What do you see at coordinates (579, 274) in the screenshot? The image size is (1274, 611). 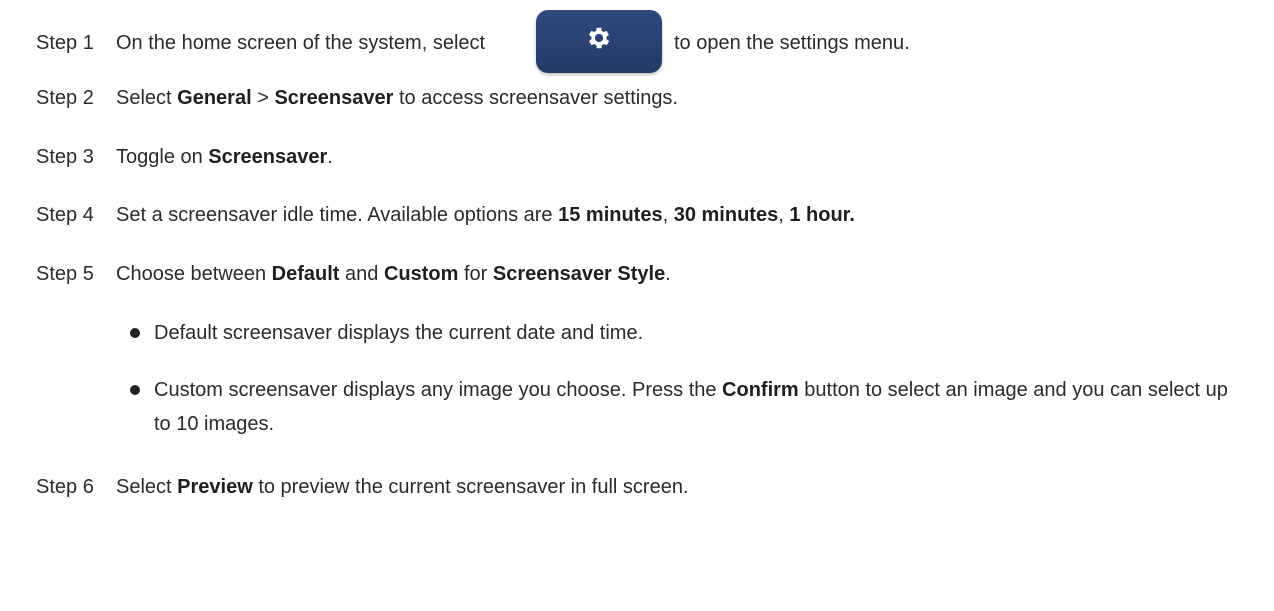 I see `bold-term: Screensaver Style` at bounding box center [579, 274].